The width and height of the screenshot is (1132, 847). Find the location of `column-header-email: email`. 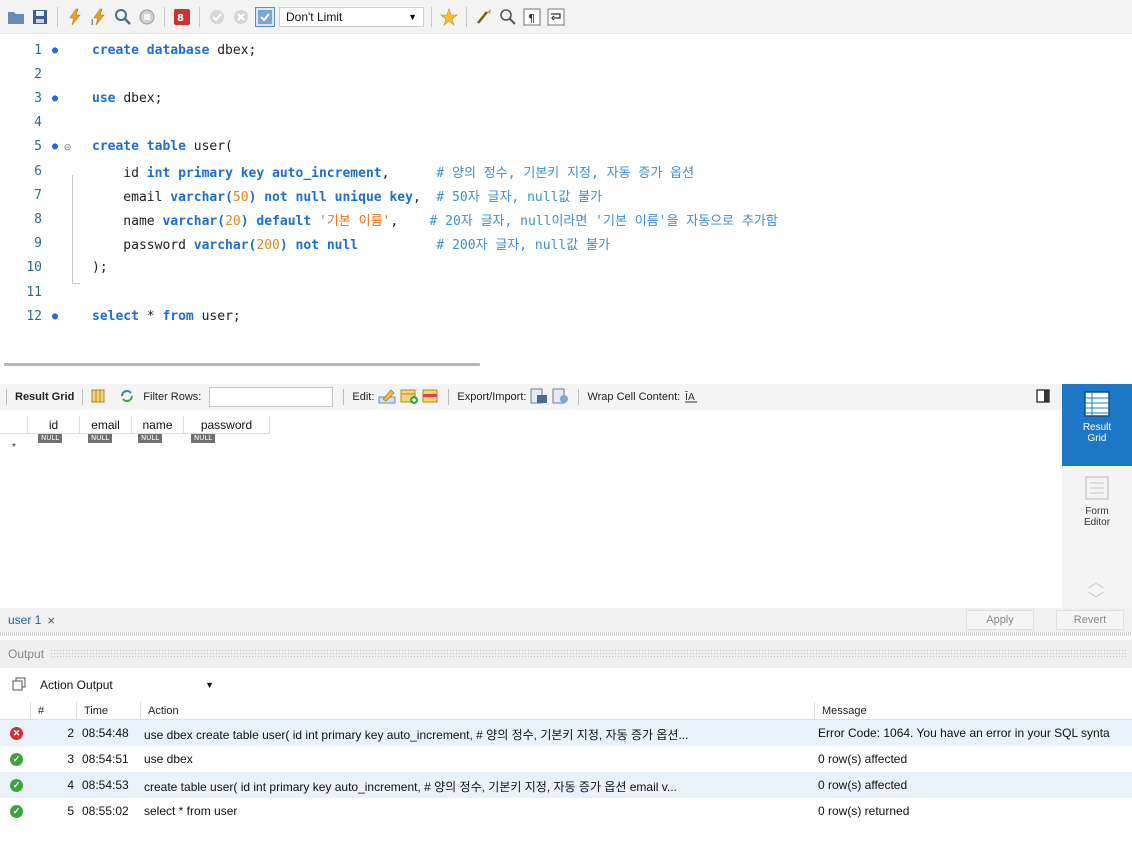

column-header-email: email is located at coordinates (106, 425).